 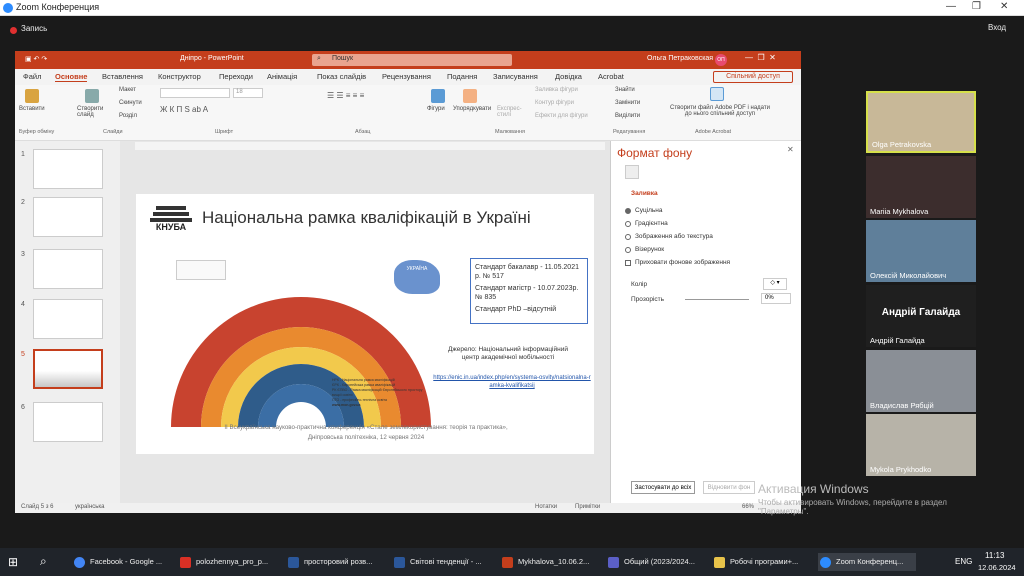 What do you see at coordinates (753, 77) in the screenshot?
I see `share-button: Спільний доступ` at bounding box center [753, 77].